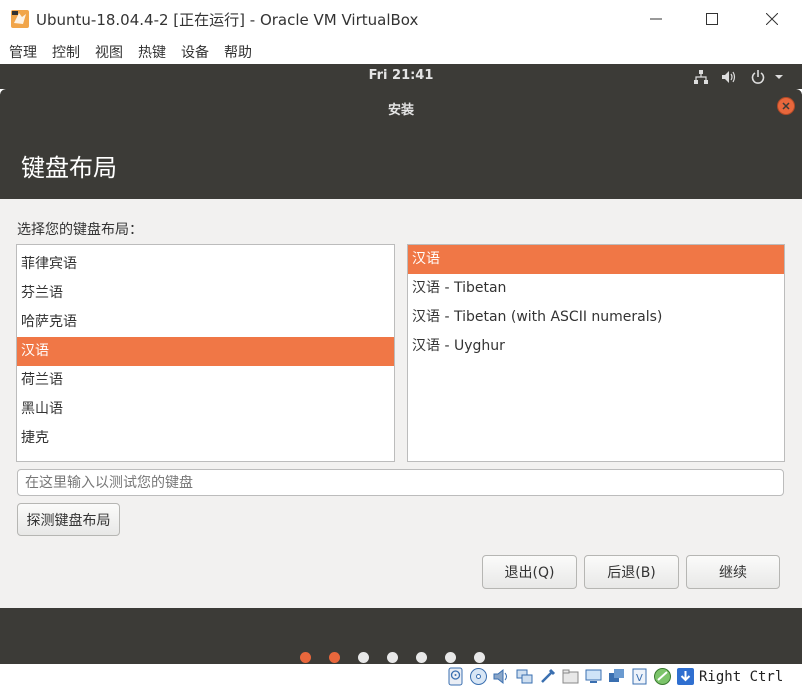 This screenshot has width=802, height=690. What do you see at coordinates (478, 676) in the screenshot?
I see `optical-drive-icon` at bounding box center [478, 676].